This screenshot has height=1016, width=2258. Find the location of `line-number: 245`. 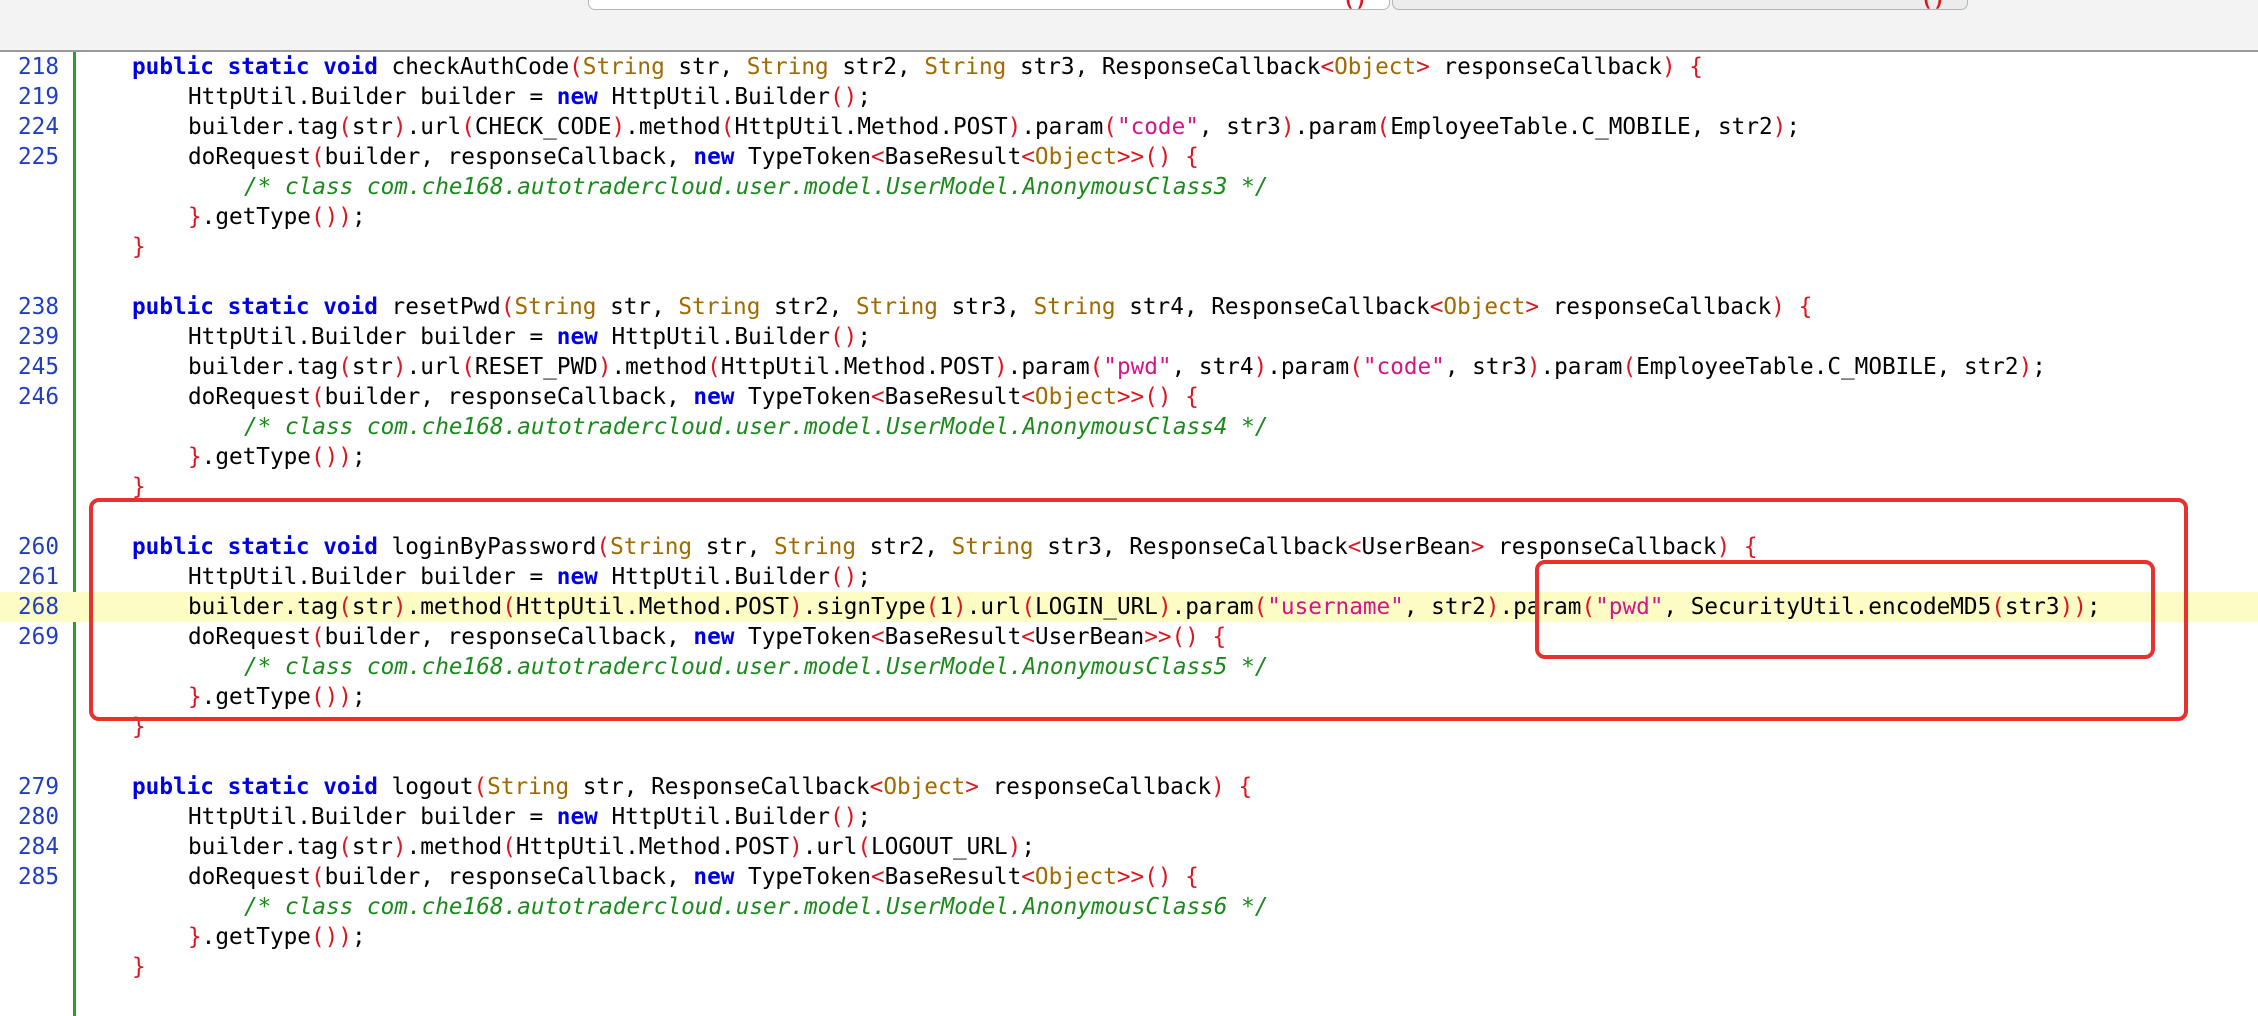

line-number: 245 is located at coordinates (42, 367).